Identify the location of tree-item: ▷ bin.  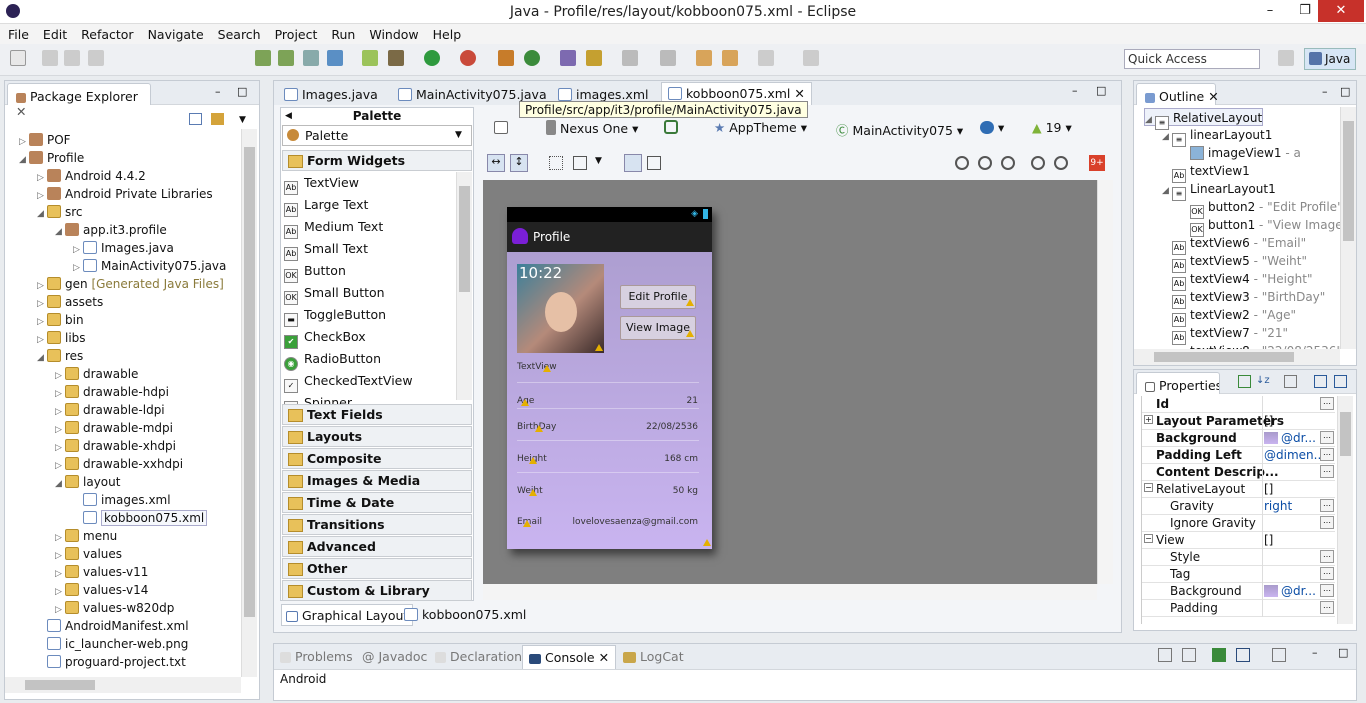
(60, 320).